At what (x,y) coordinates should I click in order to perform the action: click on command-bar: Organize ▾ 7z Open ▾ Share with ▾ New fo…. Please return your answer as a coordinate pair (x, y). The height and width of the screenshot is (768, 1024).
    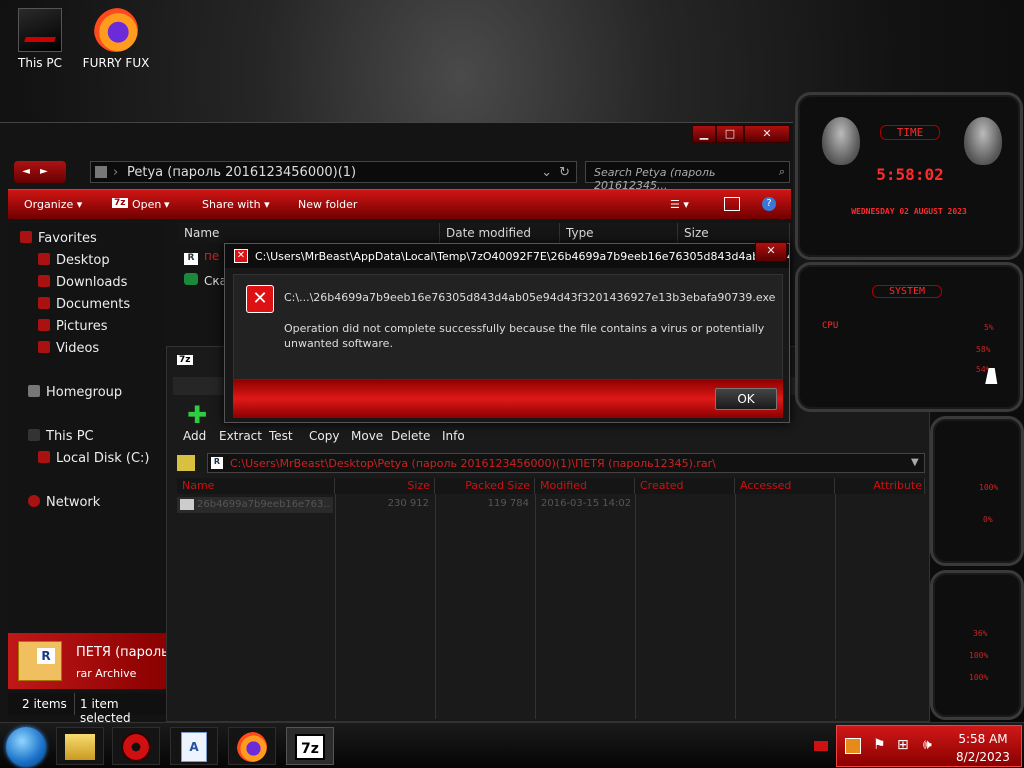
    Looking at the image, I should click on (399, 204).